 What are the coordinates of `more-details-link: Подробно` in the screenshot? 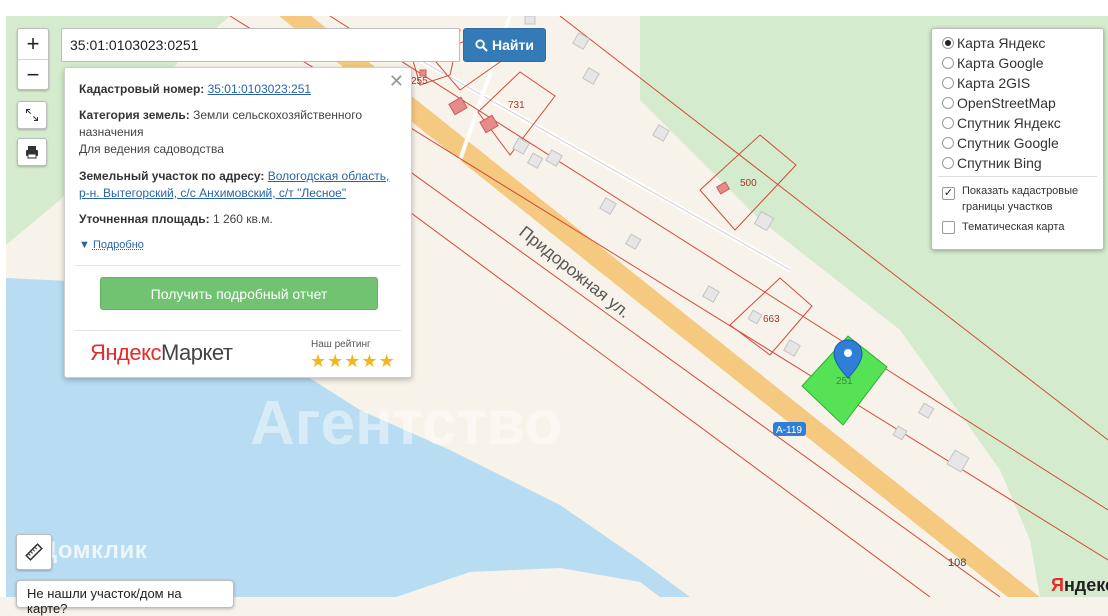 It's located at (118, 245).